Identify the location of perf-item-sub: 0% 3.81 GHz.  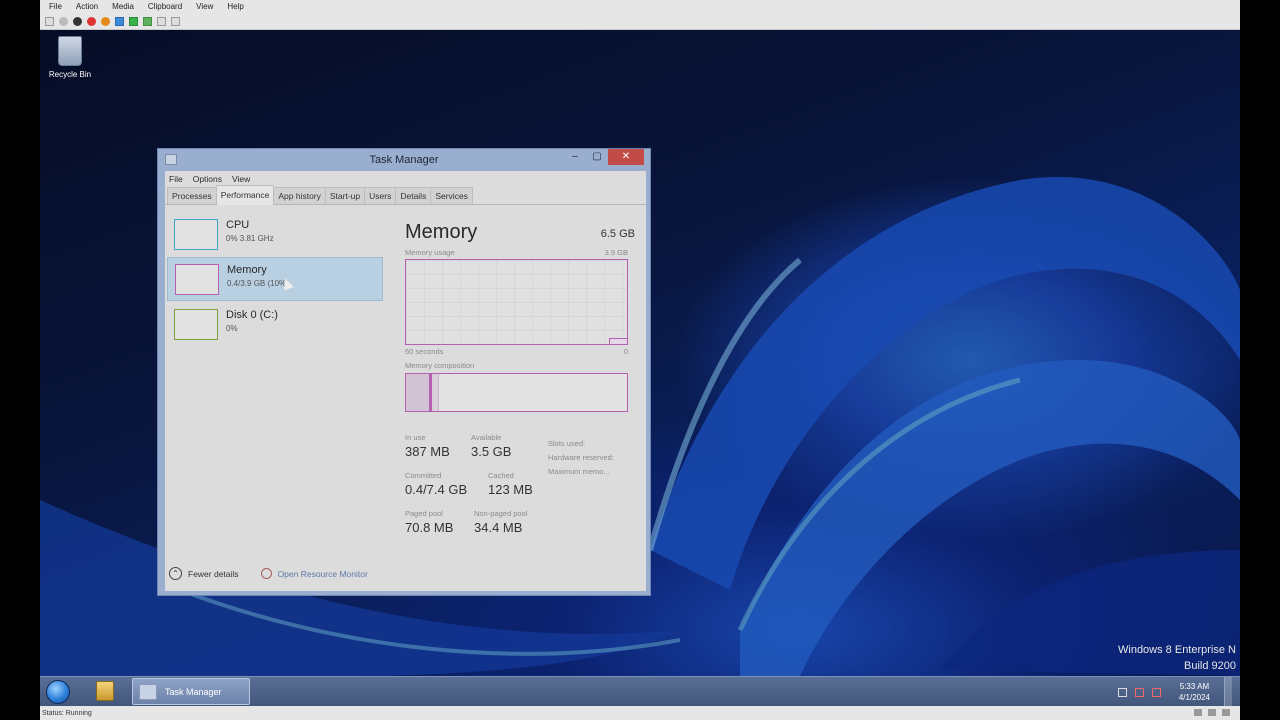
(250, 238).